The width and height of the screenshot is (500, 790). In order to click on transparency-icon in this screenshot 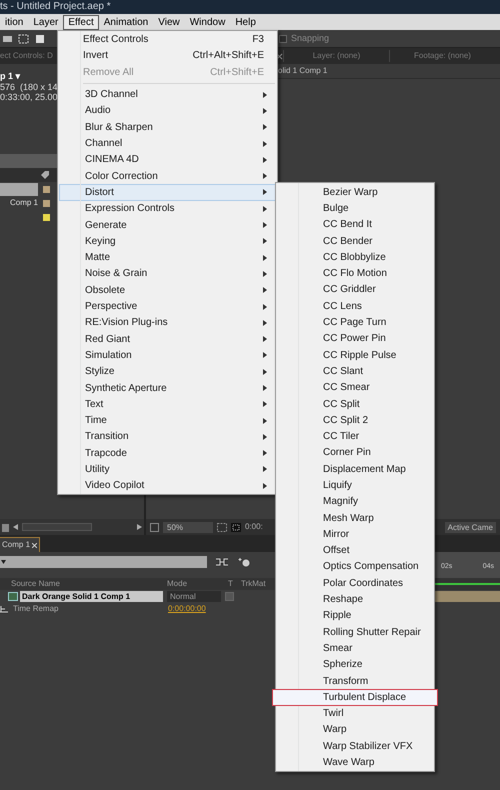, I will do `click(236, 527)`.